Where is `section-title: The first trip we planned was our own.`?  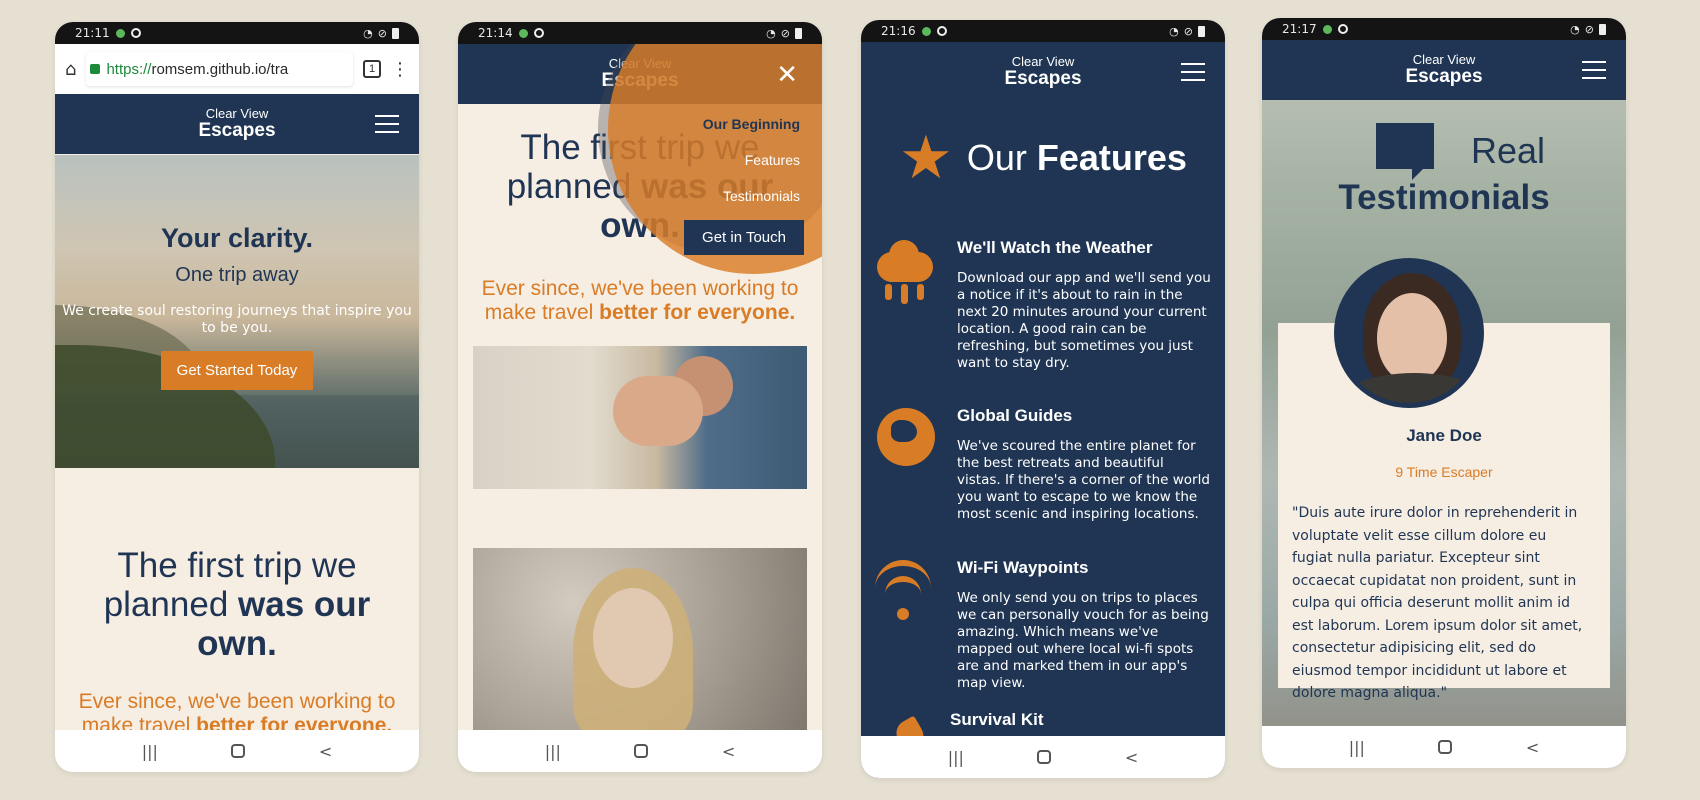 section-title: The first trip we planned was our own. is located at coordinates (237, 604).